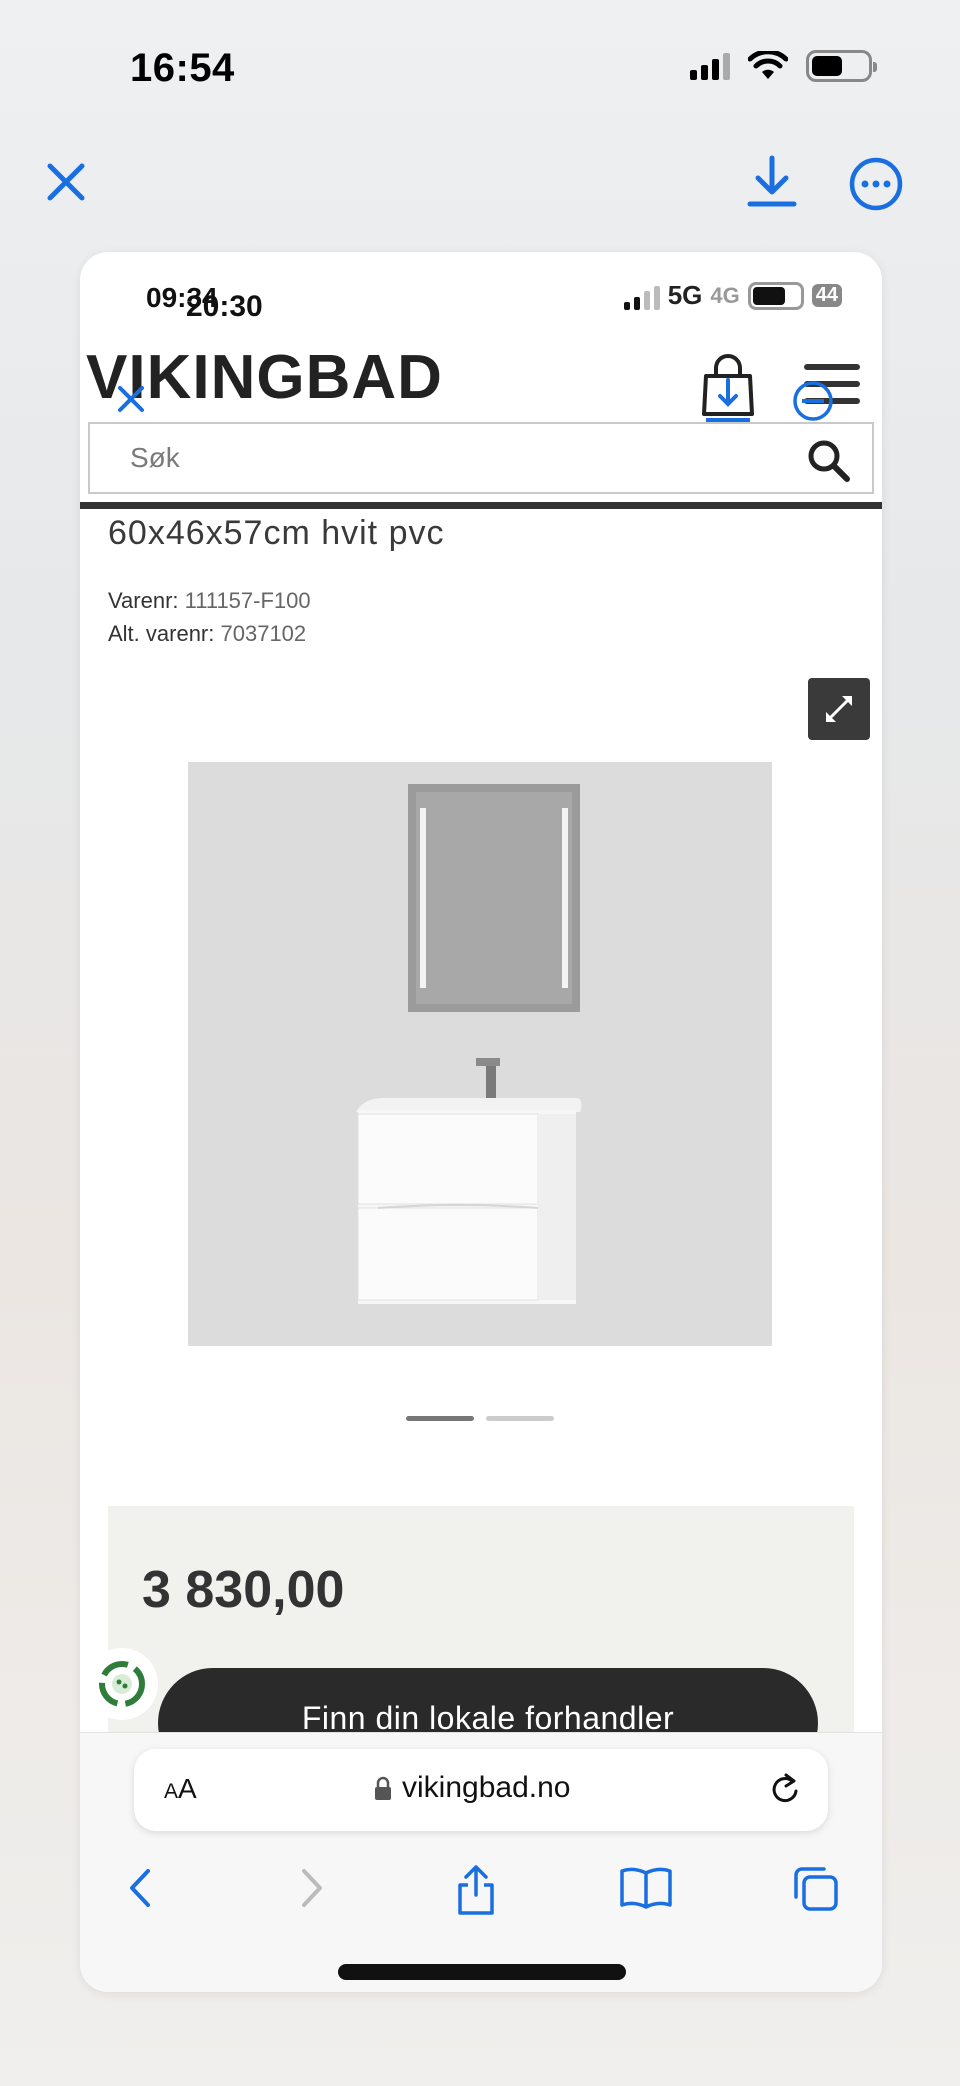 The width and height of the screenshot is (960, 2086). I want to click on inner-battery-level: 44, so click(826, 295).